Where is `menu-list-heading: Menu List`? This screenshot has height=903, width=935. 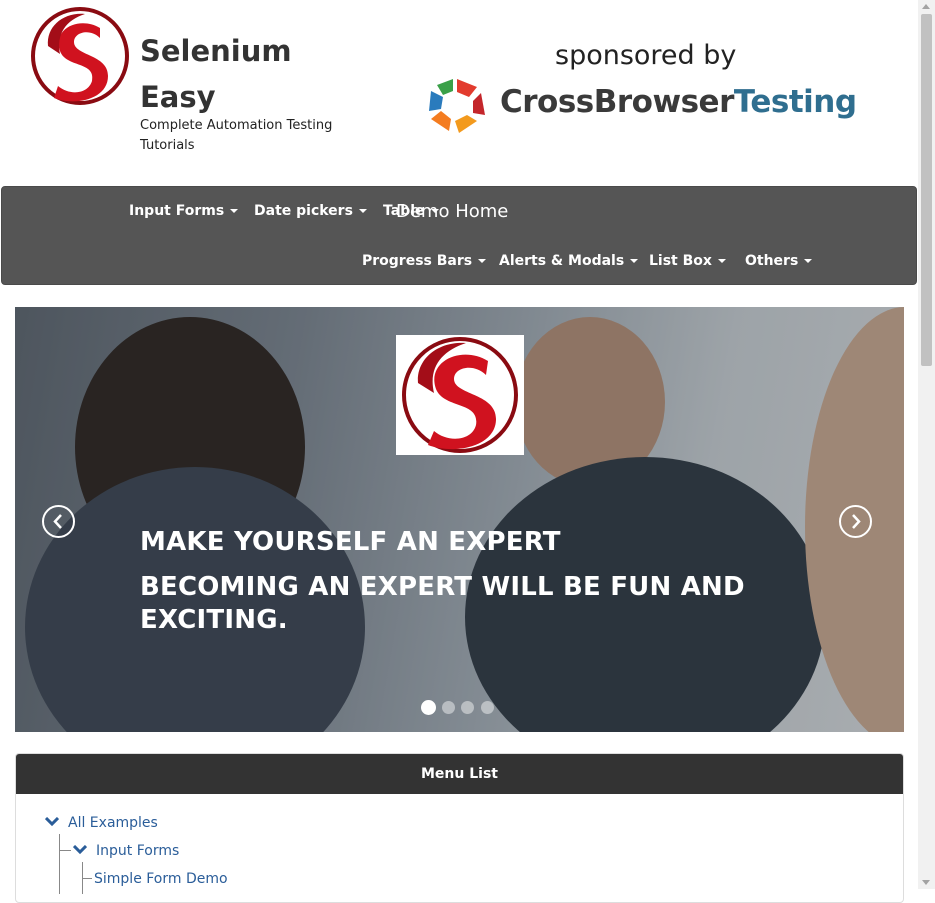
menu-list-heading: Menu List is located at coordinates (459, 774).